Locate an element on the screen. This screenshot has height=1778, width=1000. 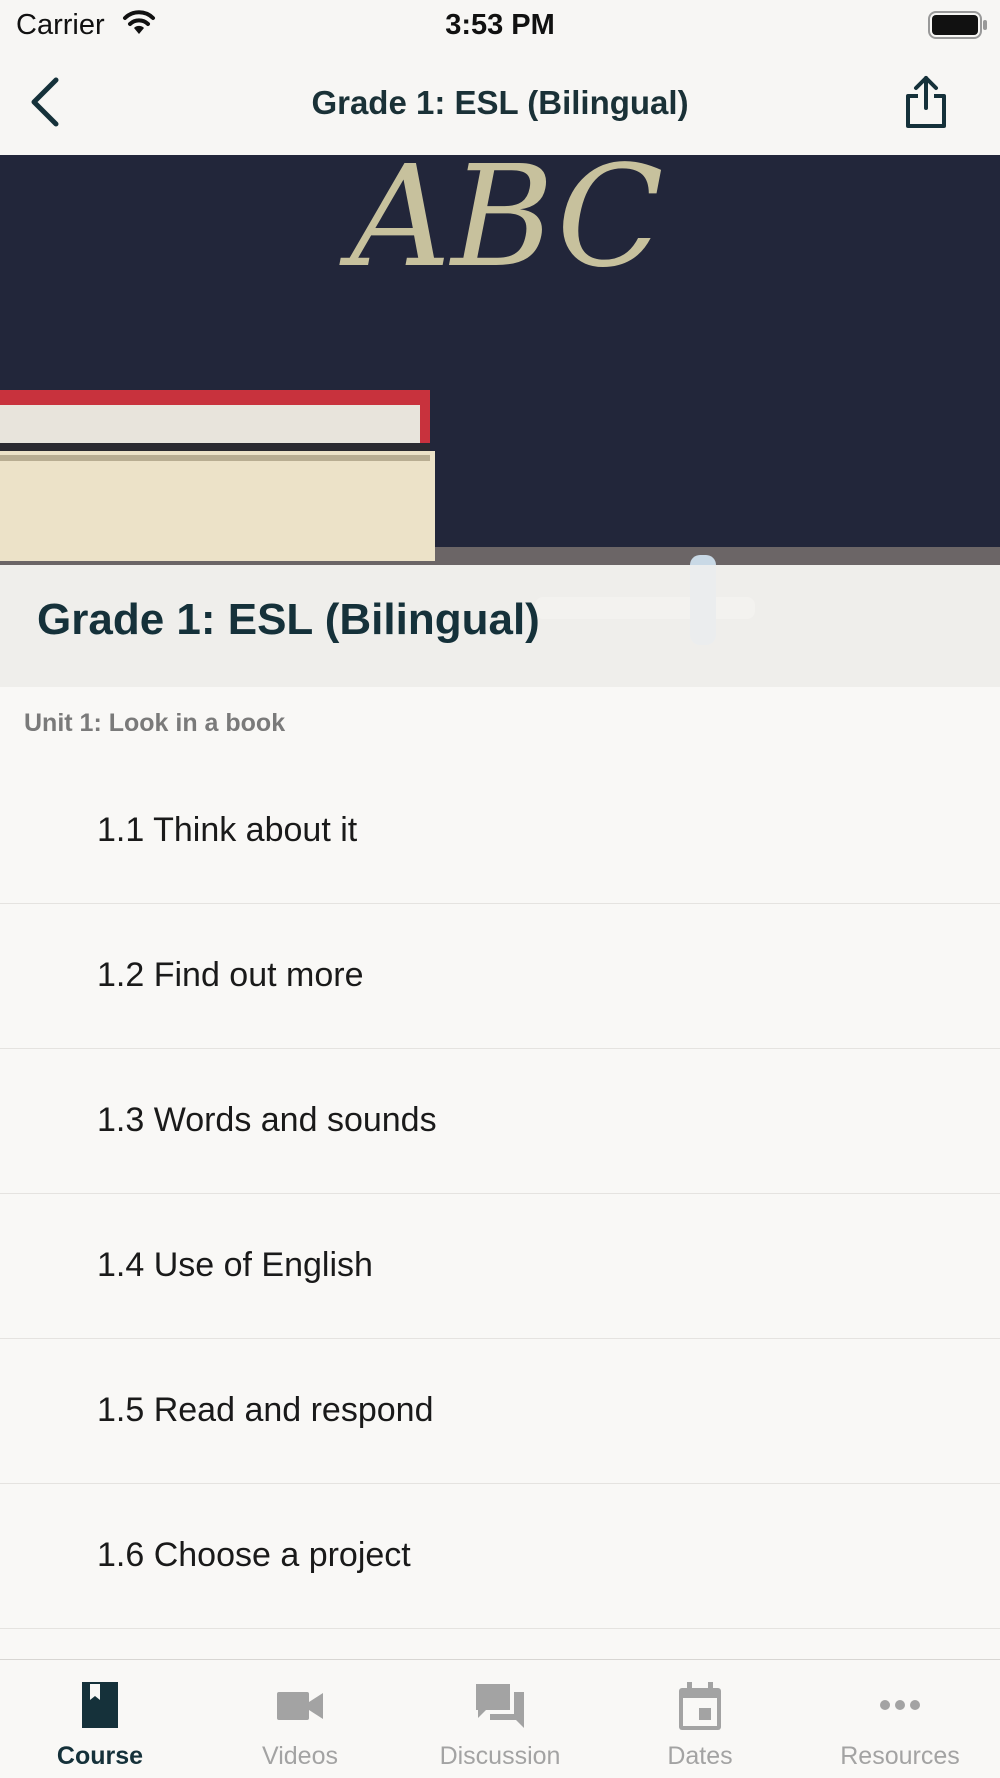
share-icon is located at coordinates (926, 102).